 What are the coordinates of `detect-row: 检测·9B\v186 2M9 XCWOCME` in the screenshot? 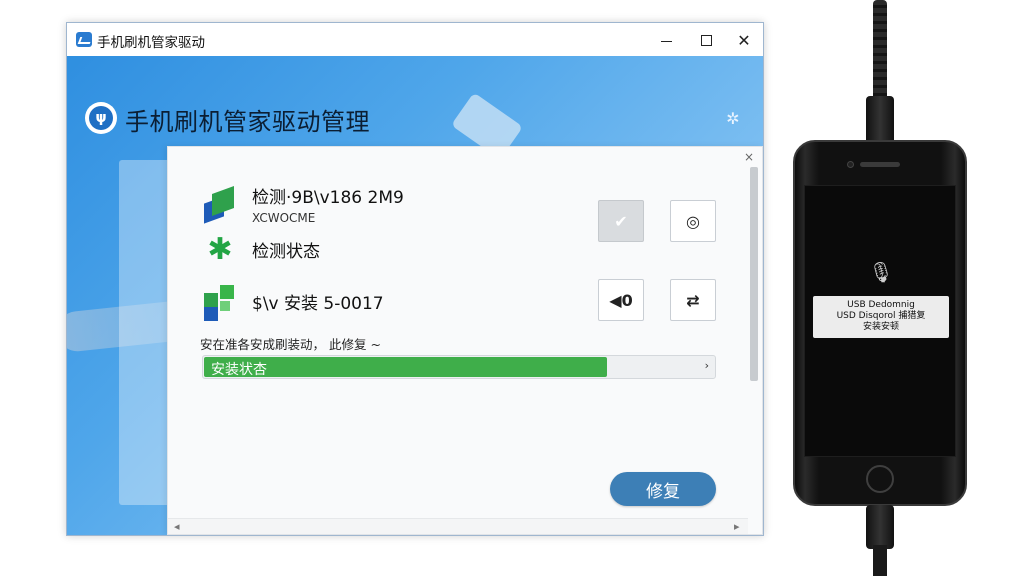 It's located at (303, 204).